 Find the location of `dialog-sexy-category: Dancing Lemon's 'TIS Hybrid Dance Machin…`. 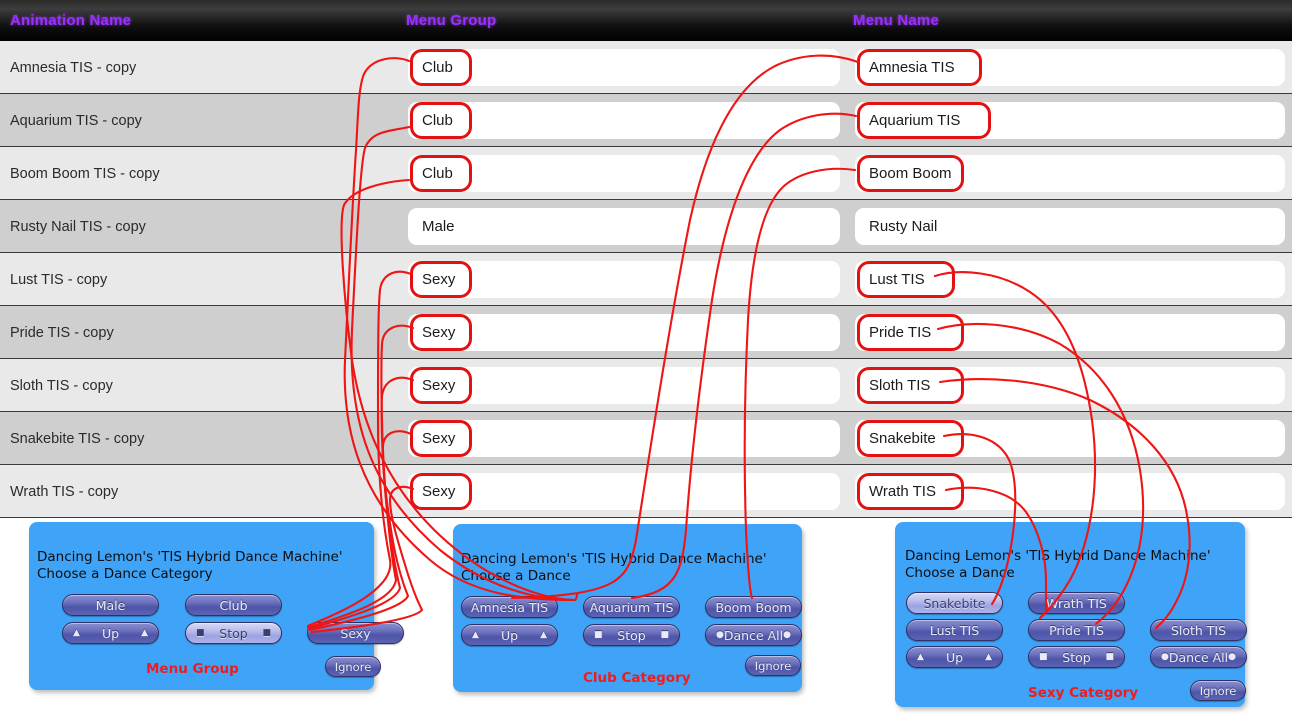

dialog-sexy-category: Dancing Lemon's 'TIS Hybrid Dance Machin… is located at coordinates (1071, 614).